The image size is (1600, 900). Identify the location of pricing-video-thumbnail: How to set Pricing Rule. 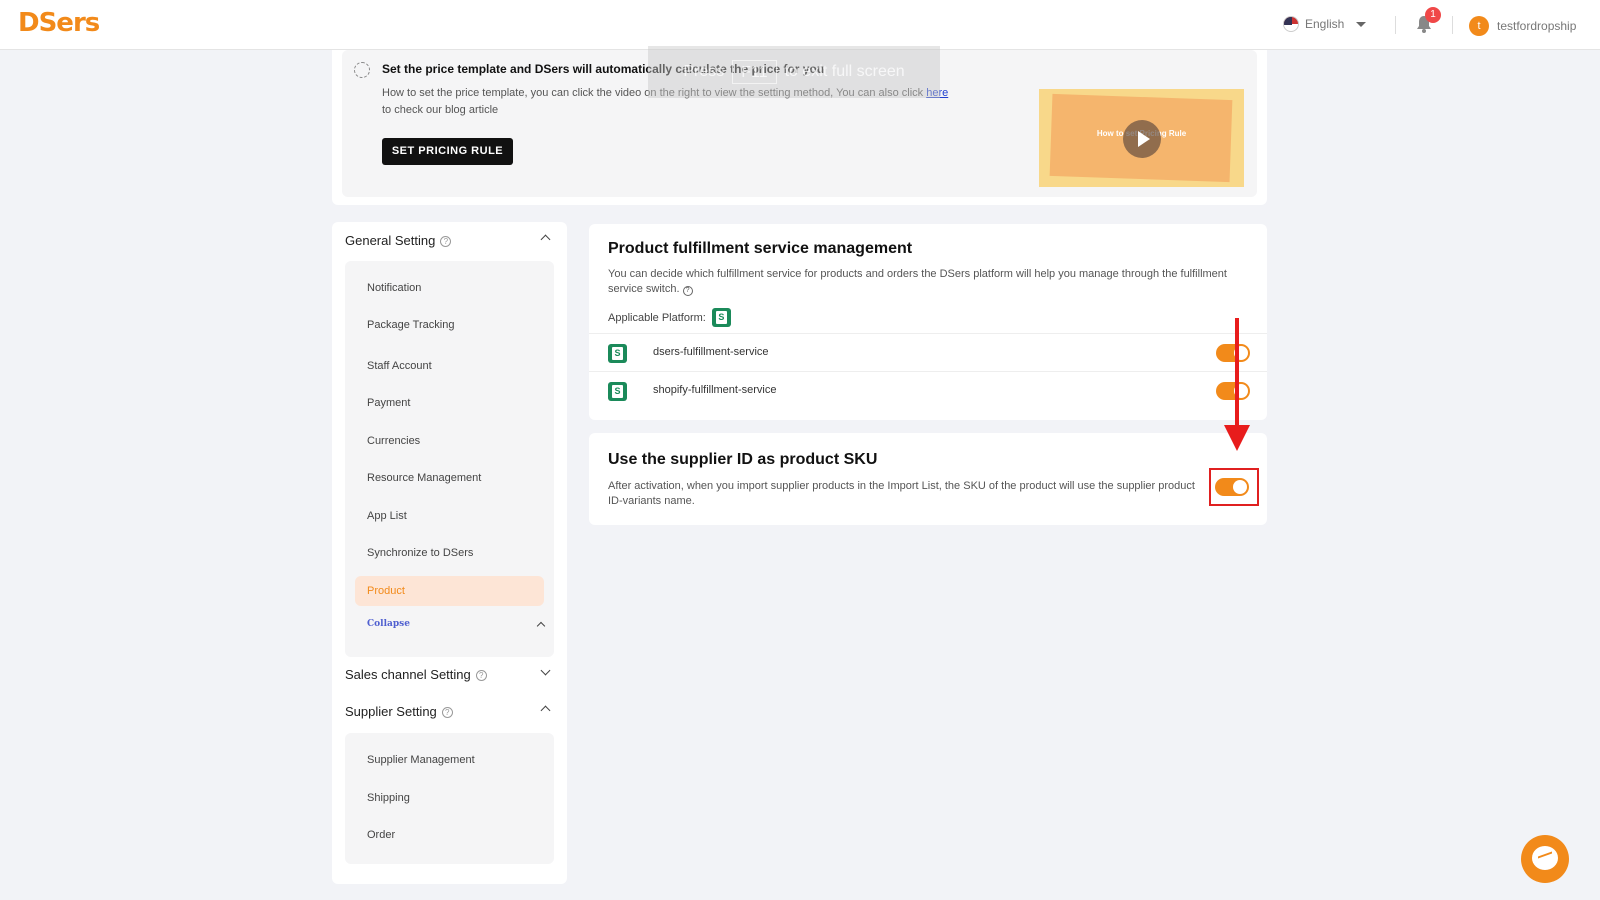
(1141, 138).